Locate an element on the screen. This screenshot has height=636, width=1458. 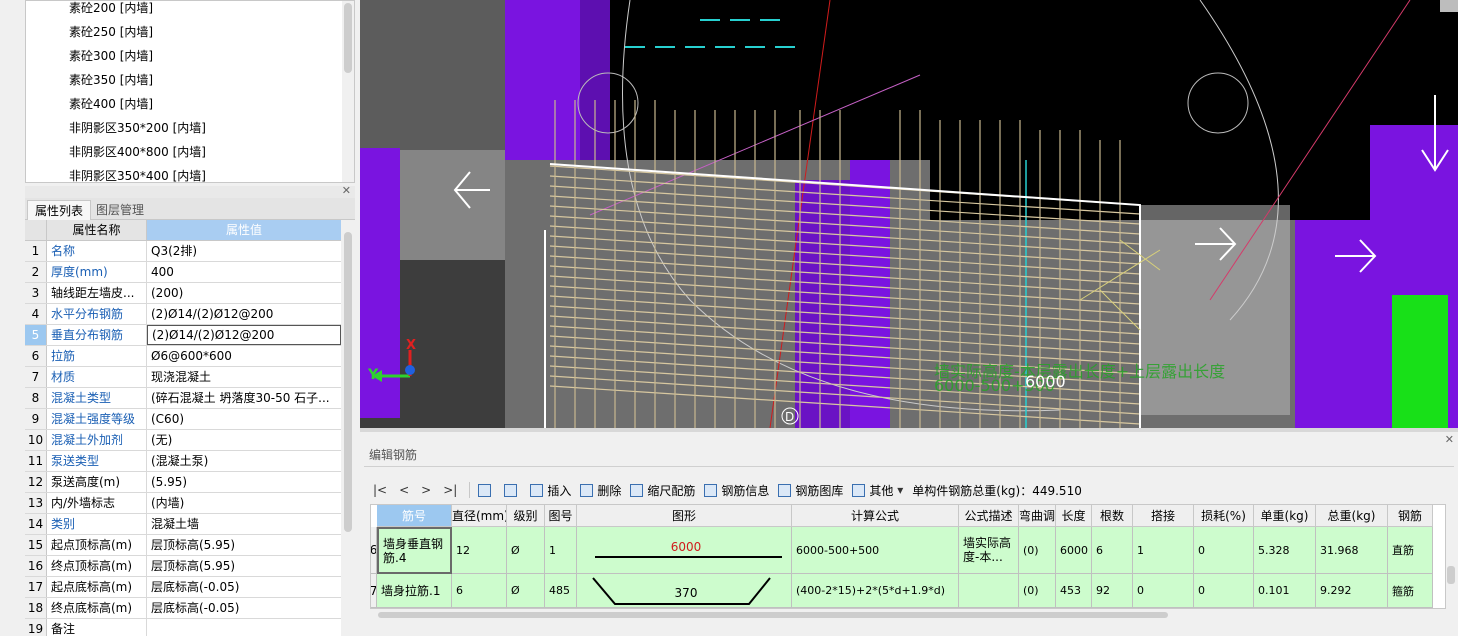
tab-layer-management: 图层管理 is located at coordinates (120, 210).